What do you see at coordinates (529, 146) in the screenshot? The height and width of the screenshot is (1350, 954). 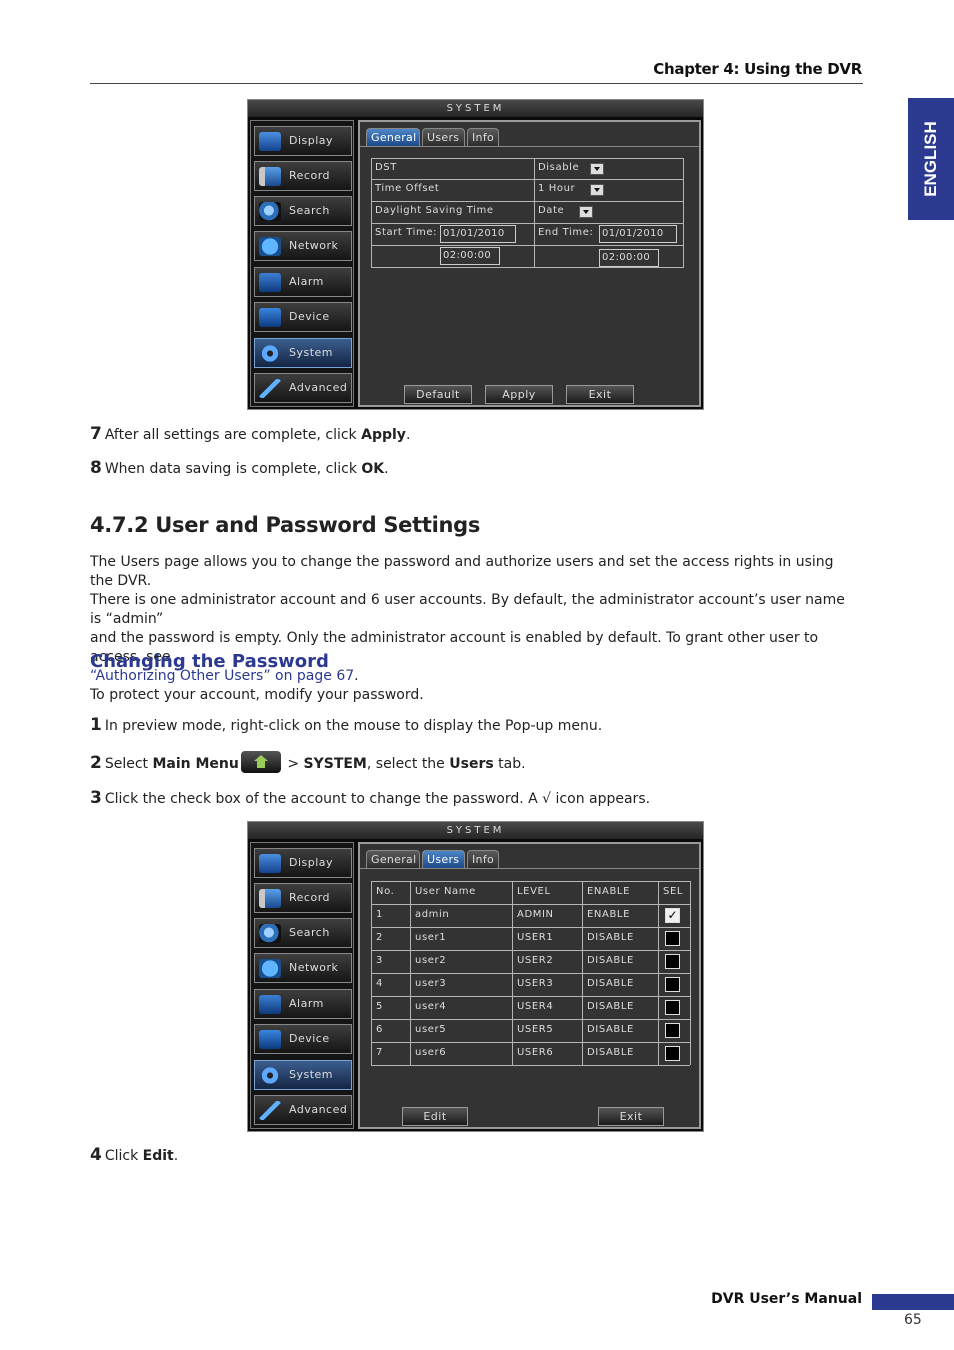 I see `tab-divider` at bounding box center [529, 146].